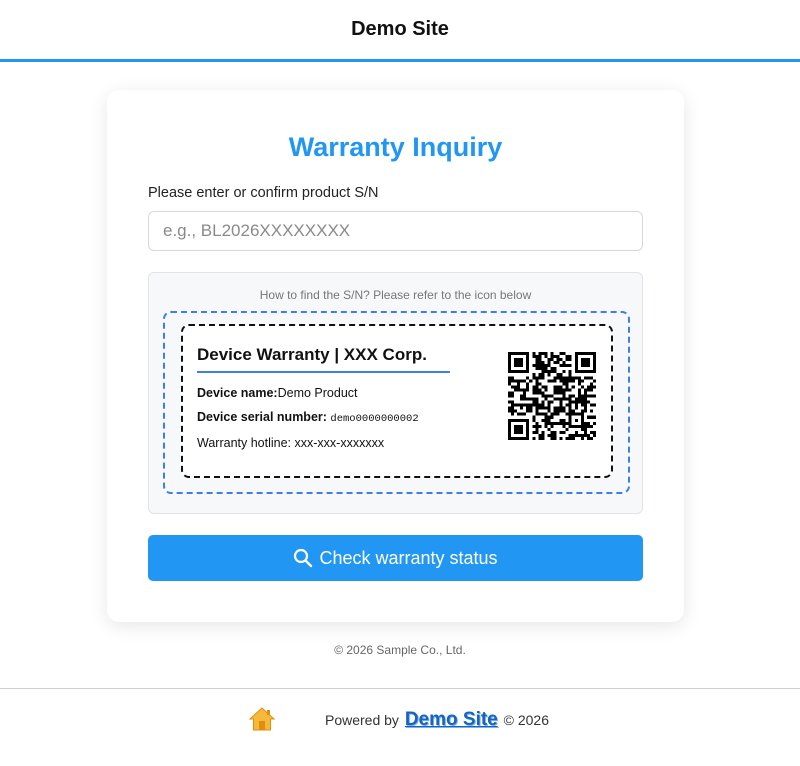  Describe the element at coordinates (400, 688) in the screenshot. I see `footer-divider` at that location.